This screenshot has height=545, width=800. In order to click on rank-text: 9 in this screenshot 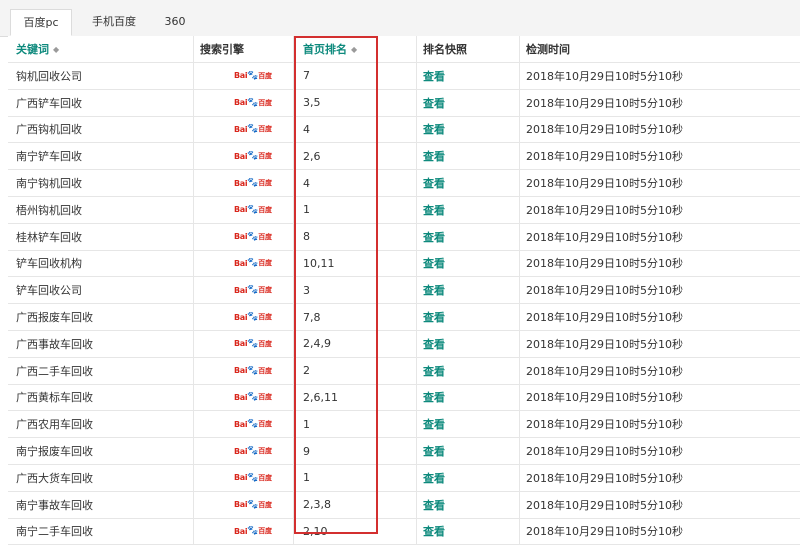, I will do `click(306, 451)`.